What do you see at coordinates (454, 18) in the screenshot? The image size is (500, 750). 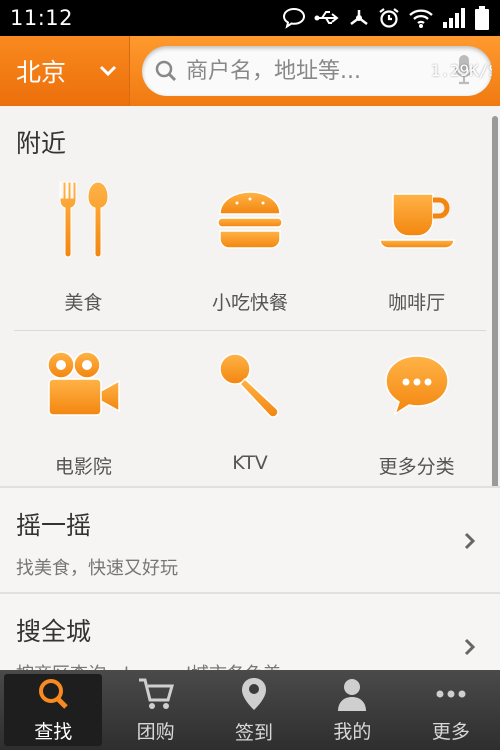 I see `signal-icon` at bounding box center [454, 18].